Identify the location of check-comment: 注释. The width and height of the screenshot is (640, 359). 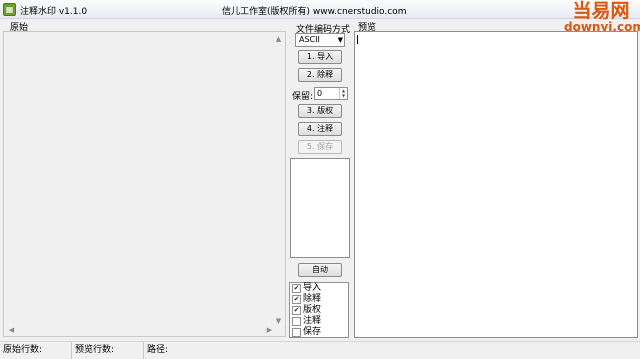
(306, 321).